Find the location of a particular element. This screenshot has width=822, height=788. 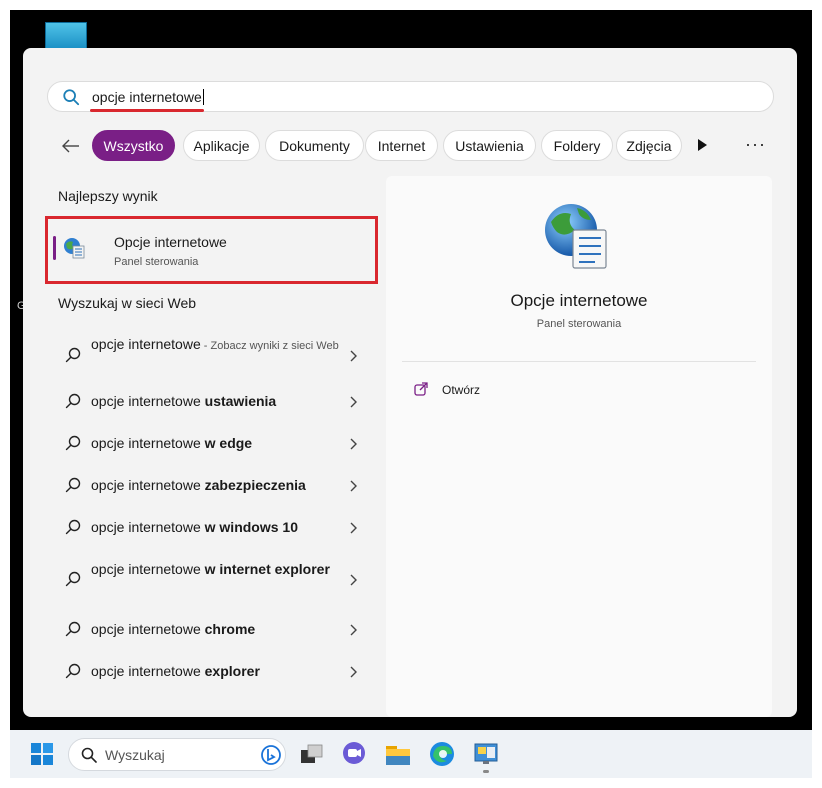

query-highlight-underline is located at coordinates (147, 110).